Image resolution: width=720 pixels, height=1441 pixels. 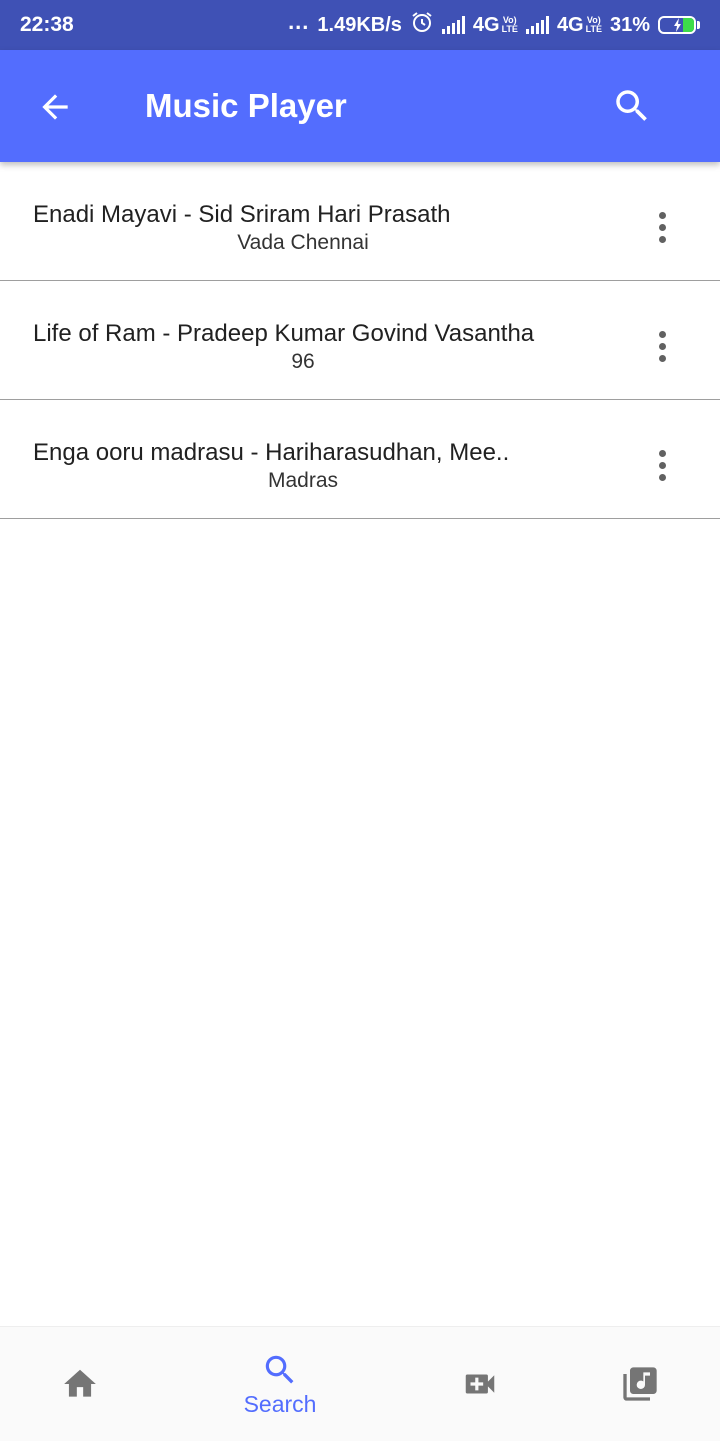 What do you see at coordinates (579, 24) in the screenshot?
I see `network-type-2: 4G Vo) LTE` at bounding box center [579, 24].